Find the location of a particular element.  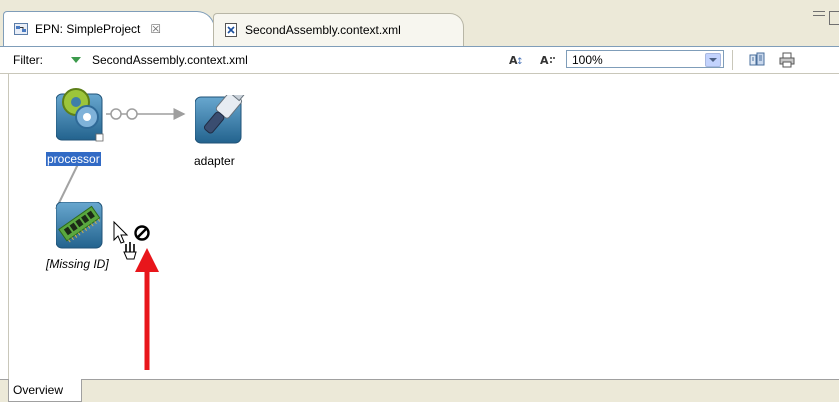

missing-id-node is located at coordinates (79, 225).